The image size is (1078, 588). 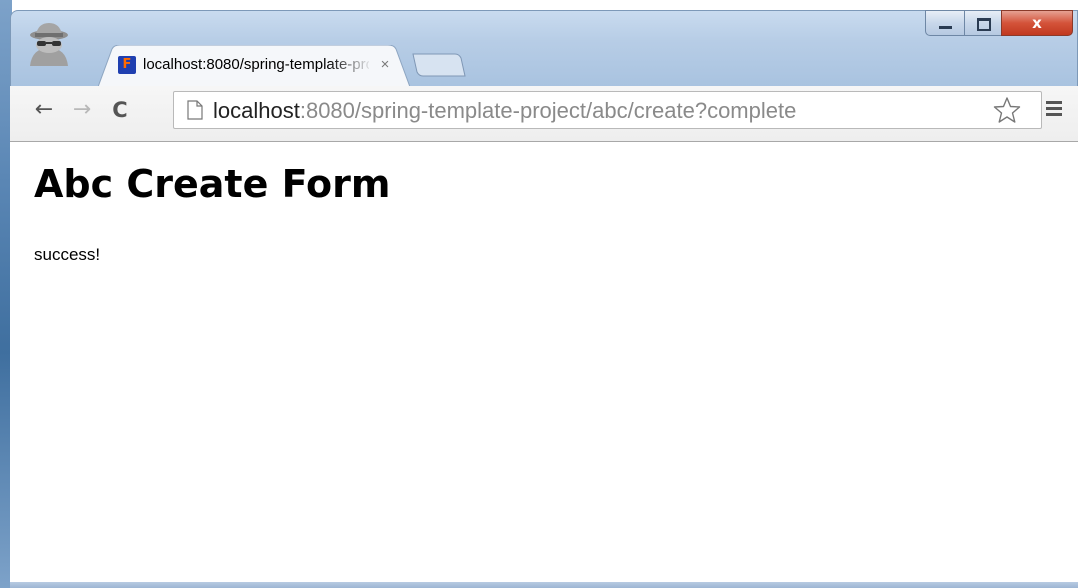 I want to click on url-host: localhost, so click(x=256, y=110).